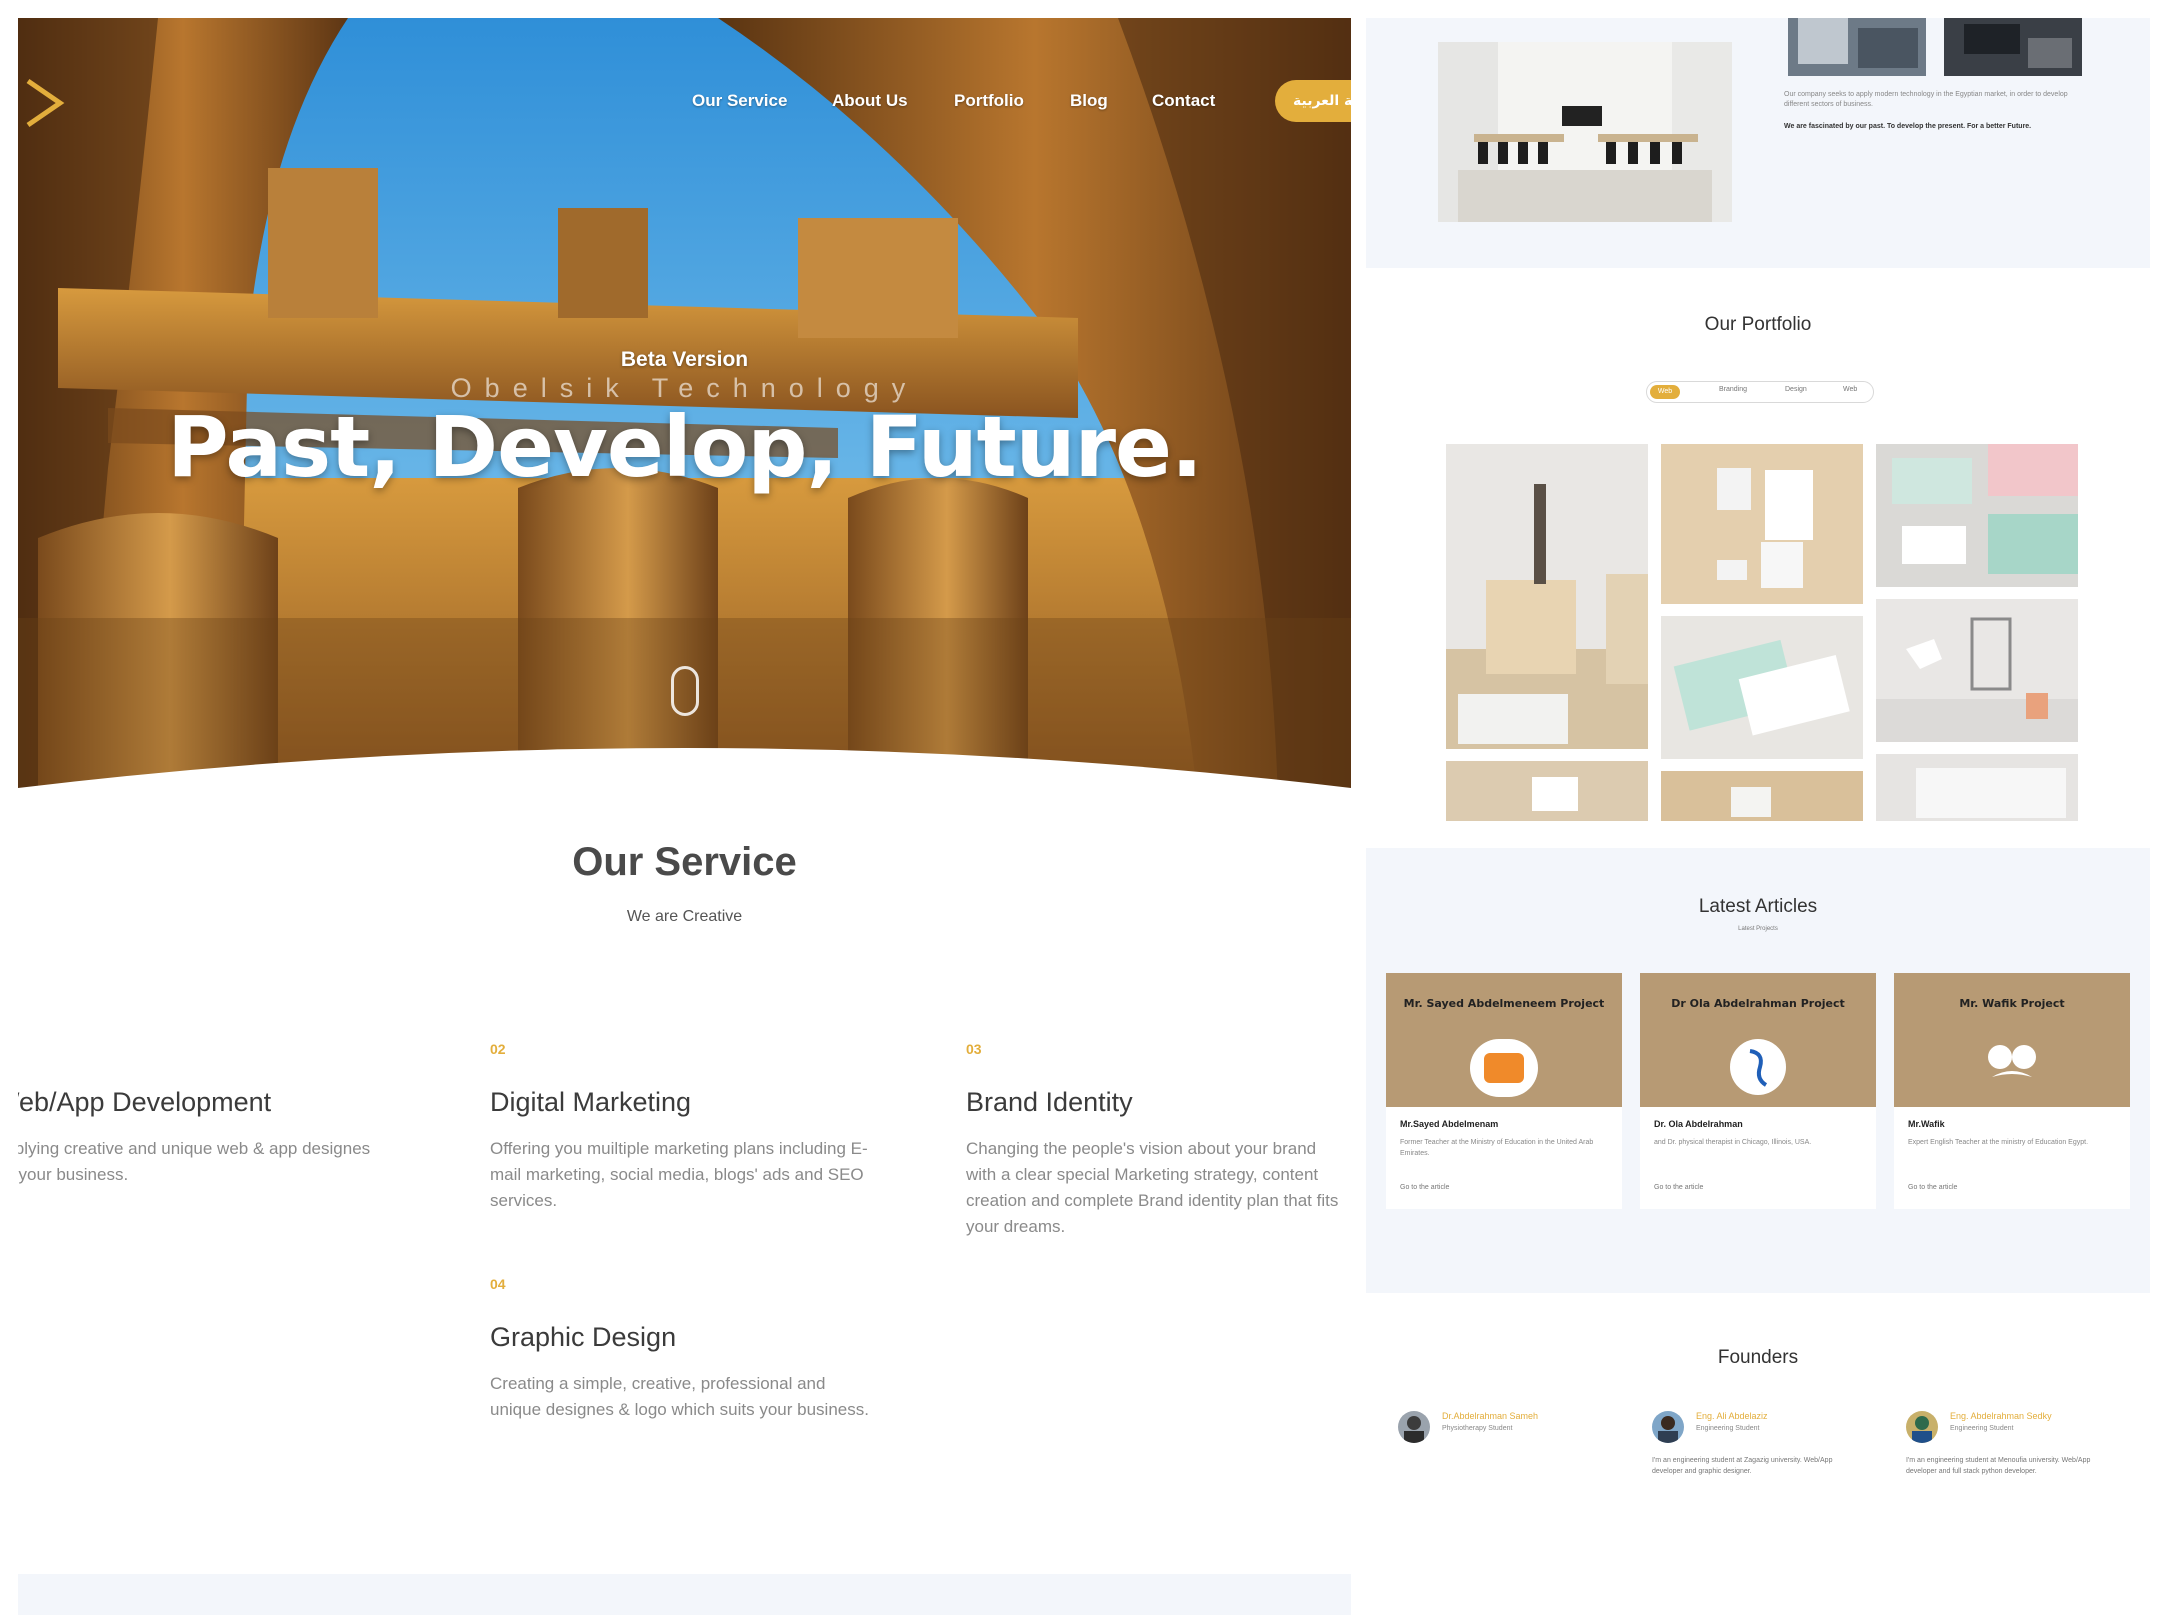 The image size is (2160, 1620). I want to click on nav-our-service: Our Service, so click(739, 101).